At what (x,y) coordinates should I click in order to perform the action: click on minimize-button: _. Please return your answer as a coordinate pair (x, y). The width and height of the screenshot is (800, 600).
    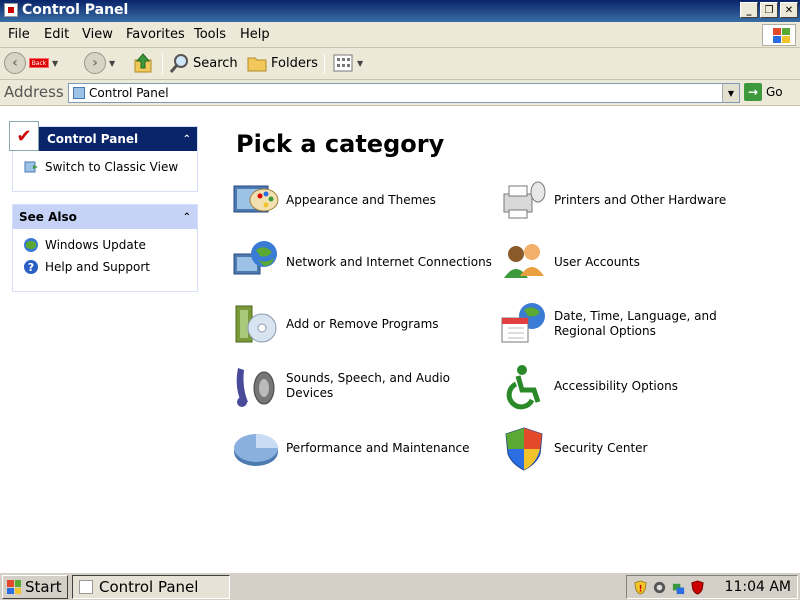
    Looking at the image, I should click on (749, 10).